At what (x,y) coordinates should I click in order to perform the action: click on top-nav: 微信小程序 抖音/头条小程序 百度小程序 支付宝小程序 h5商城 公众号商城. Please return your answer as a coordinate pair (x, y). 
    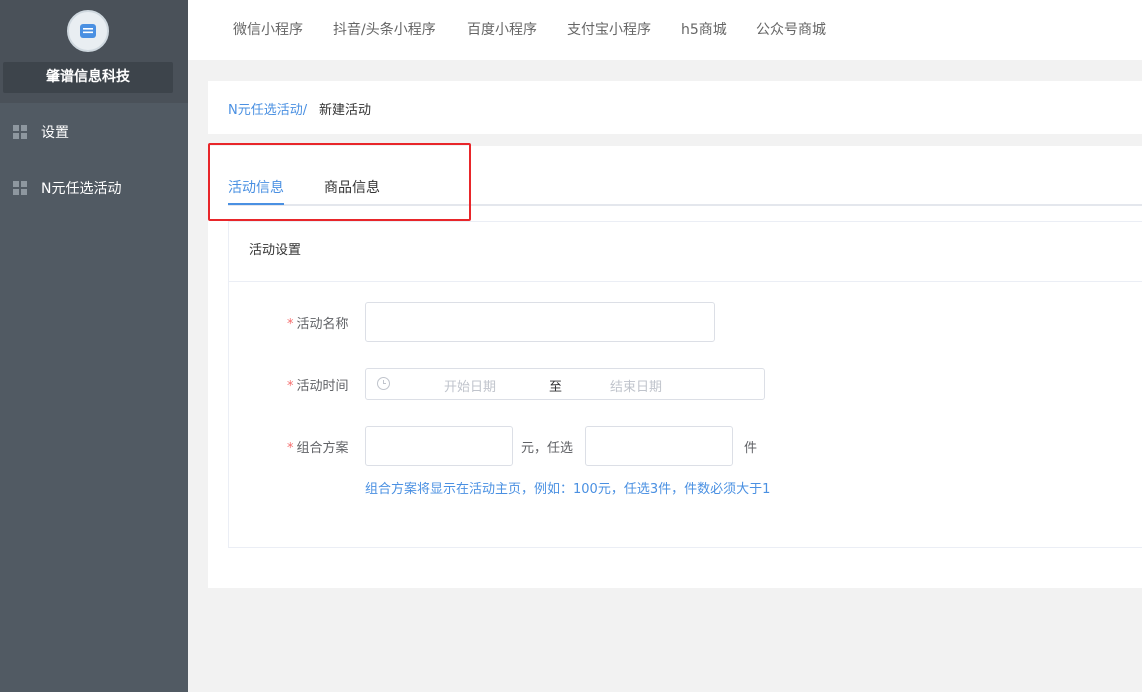
    Looking at the image, I should click on (665, 30).